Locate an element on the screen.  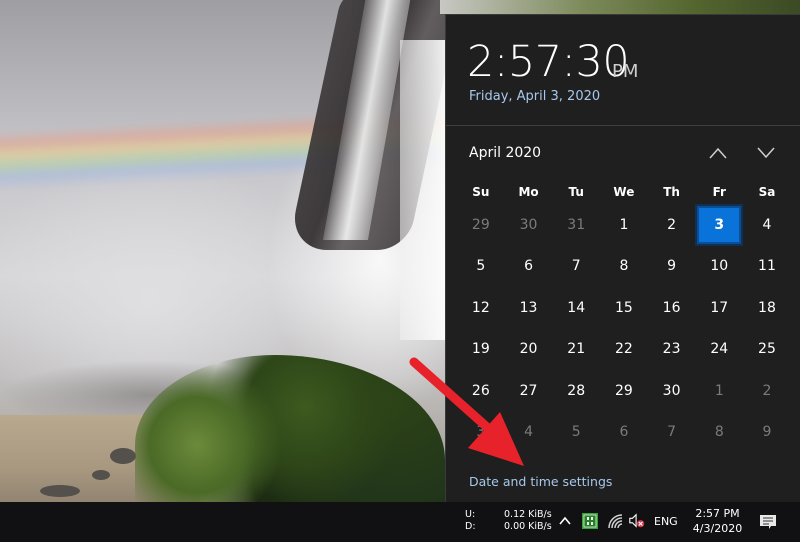
calendar-day: 15 is located at coordinates (624, 308).